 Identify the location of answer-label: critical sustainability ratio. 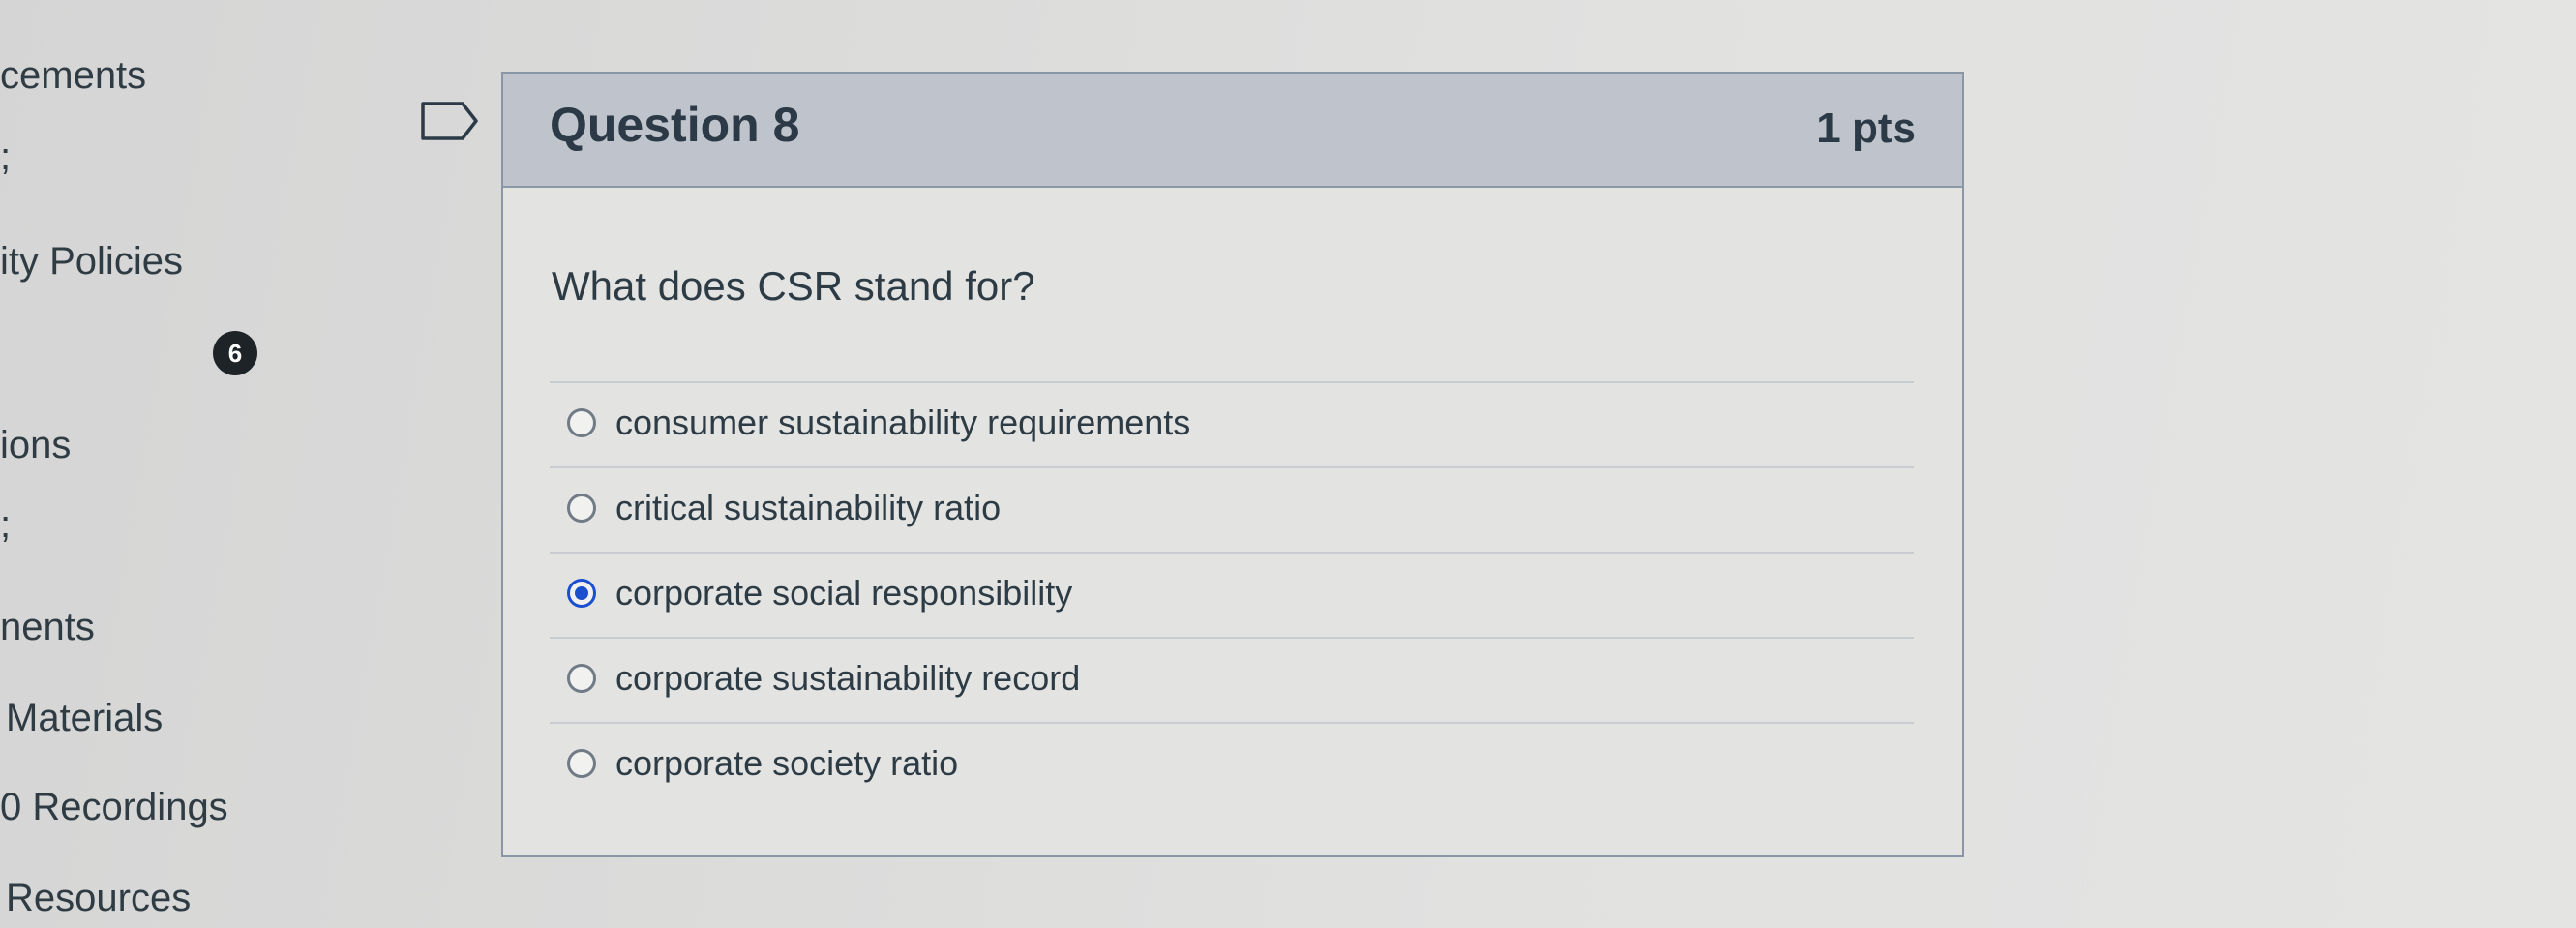
(808, 508).